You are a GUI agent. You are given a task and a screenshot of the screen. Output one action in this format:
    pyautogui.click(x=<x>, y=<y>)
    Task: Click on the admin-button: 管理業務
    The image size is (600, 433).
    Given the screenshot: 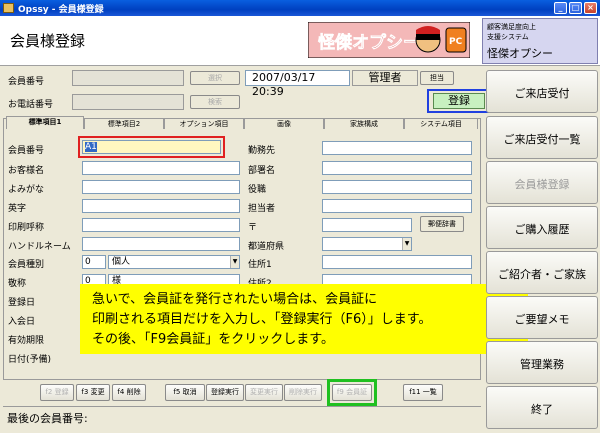 What is the action you would take?
    pyautogui.click(x=542, y=362)
    